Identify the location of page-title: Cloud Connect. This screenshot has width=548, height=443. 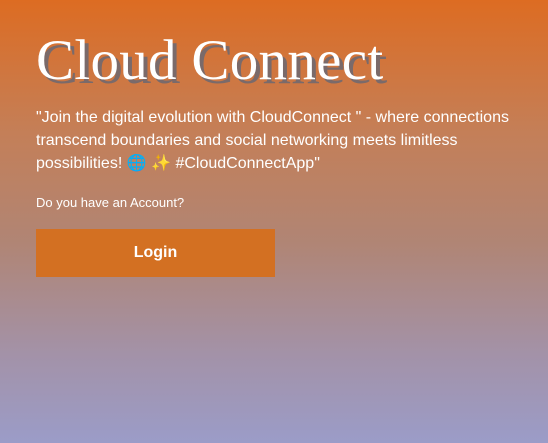
(210, 60).